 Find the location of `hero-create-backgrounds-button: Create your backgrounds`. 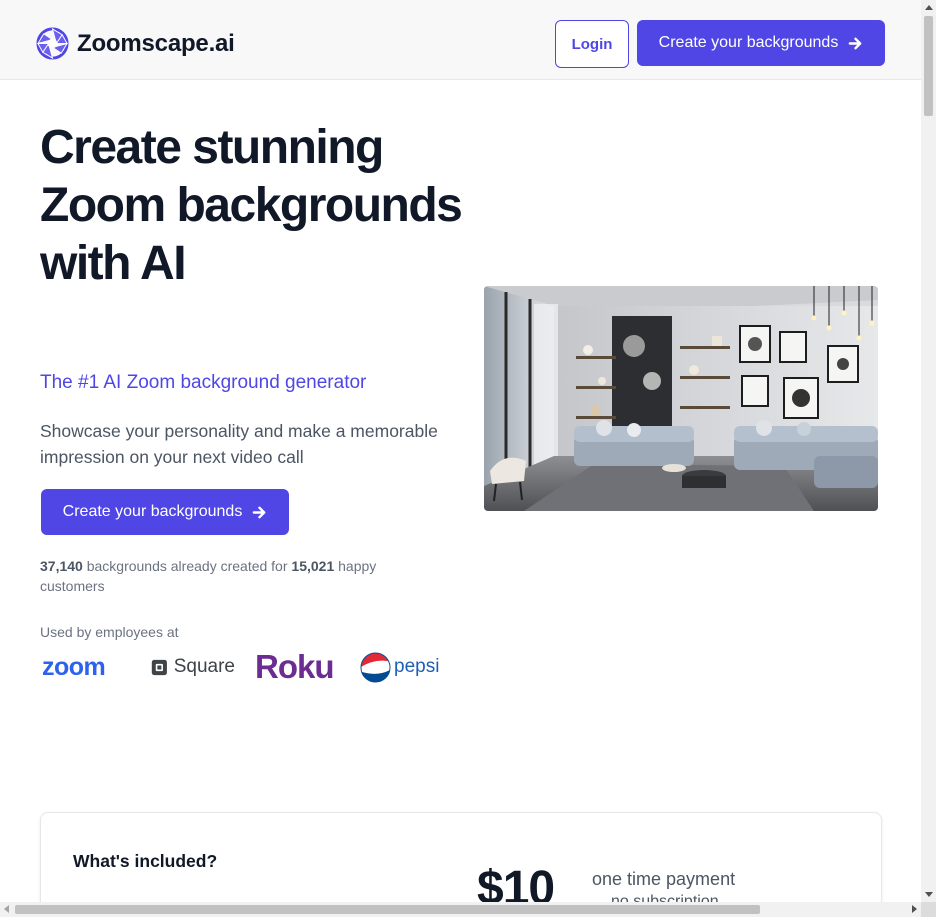

hero-create-backgrounds-button: Create your backgrounds is located at coordinates (165, 512).